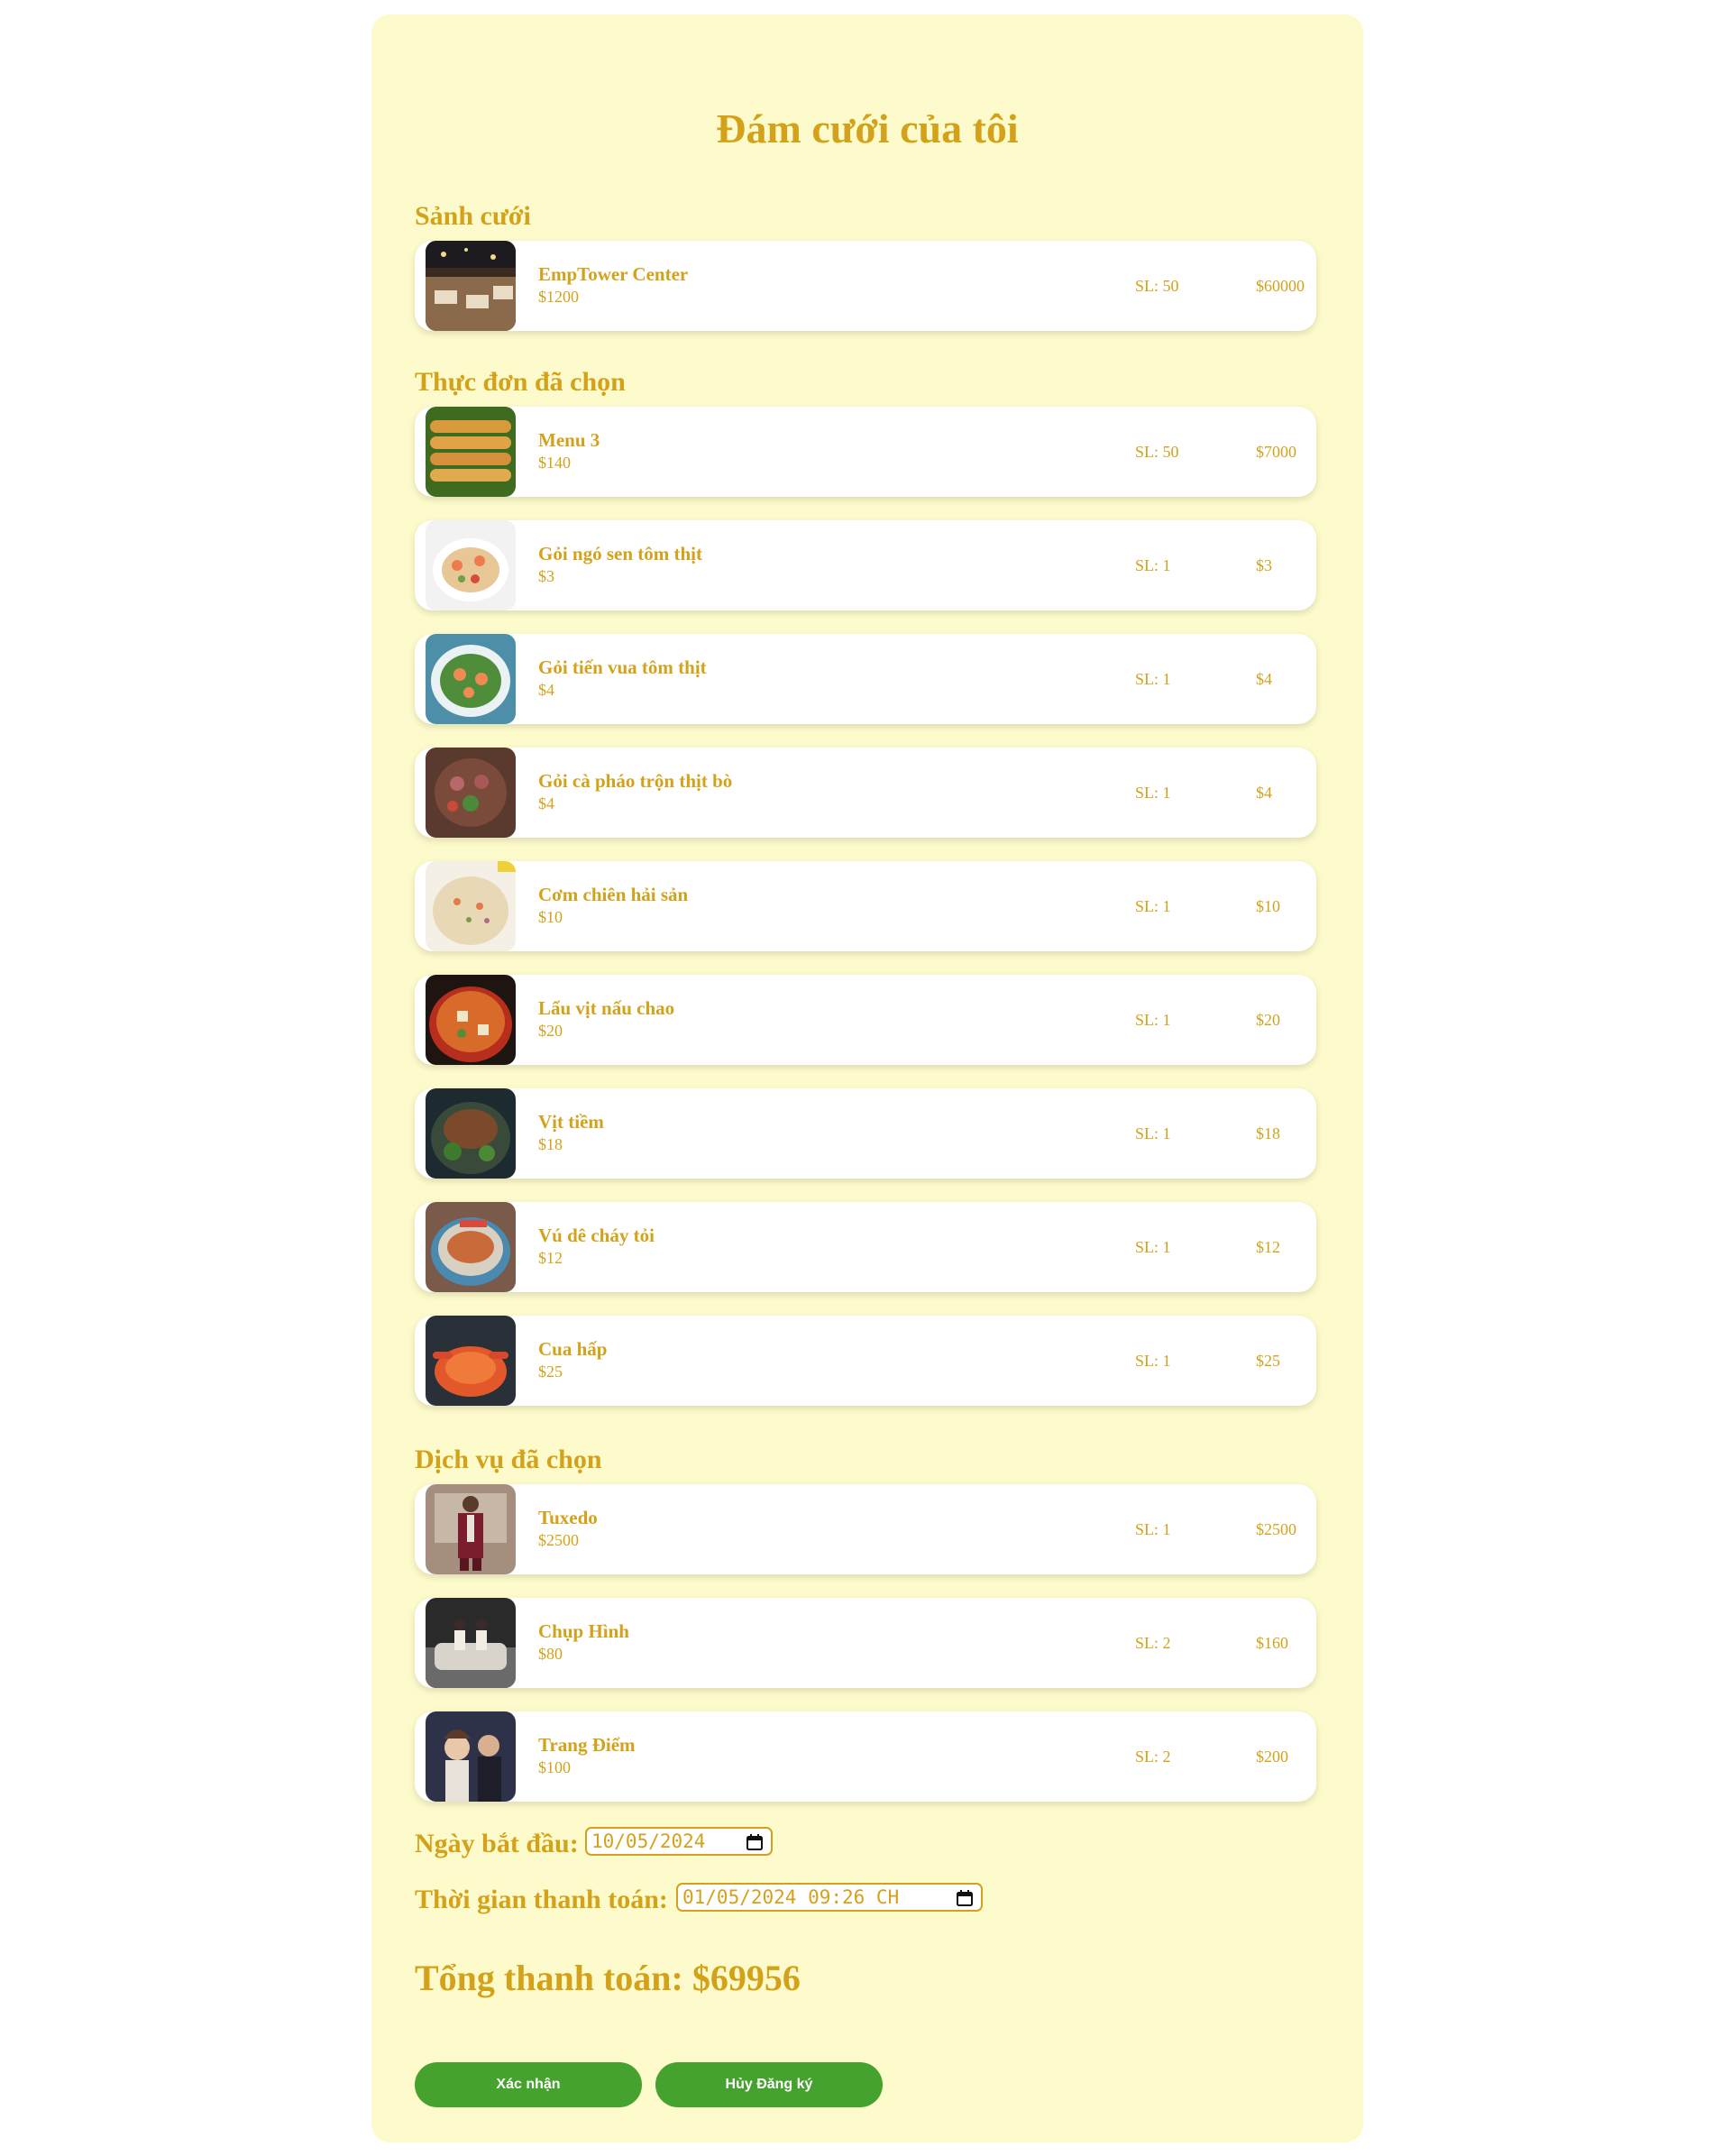  Describe the element at coordinates (550, 1371) in the screenshot. I see `menu-item-price: $25` at that location.